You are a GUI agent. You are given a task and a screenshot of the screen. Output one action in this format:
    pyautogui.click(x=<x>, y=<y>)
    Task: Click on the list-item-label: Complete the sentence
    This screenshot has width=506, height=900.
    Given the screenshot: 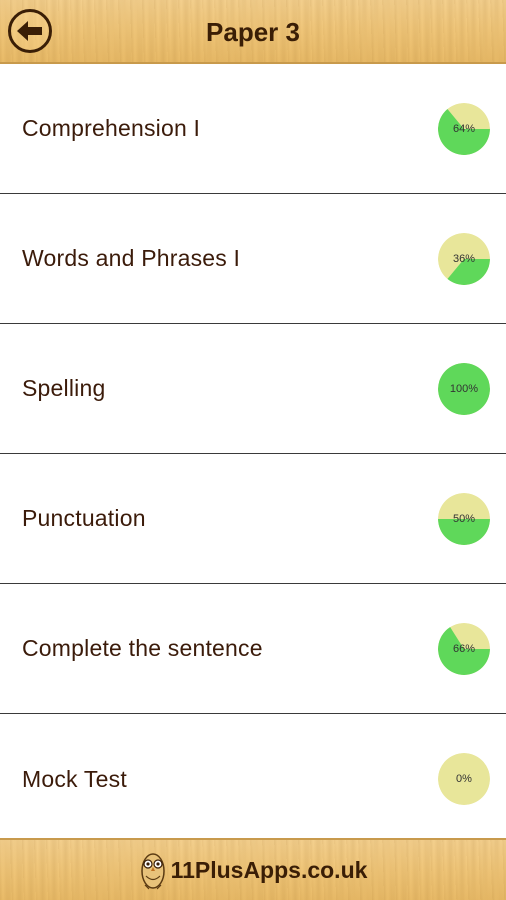 What is the action you would take?
    pyautogui.click(x=142, y=648)
    